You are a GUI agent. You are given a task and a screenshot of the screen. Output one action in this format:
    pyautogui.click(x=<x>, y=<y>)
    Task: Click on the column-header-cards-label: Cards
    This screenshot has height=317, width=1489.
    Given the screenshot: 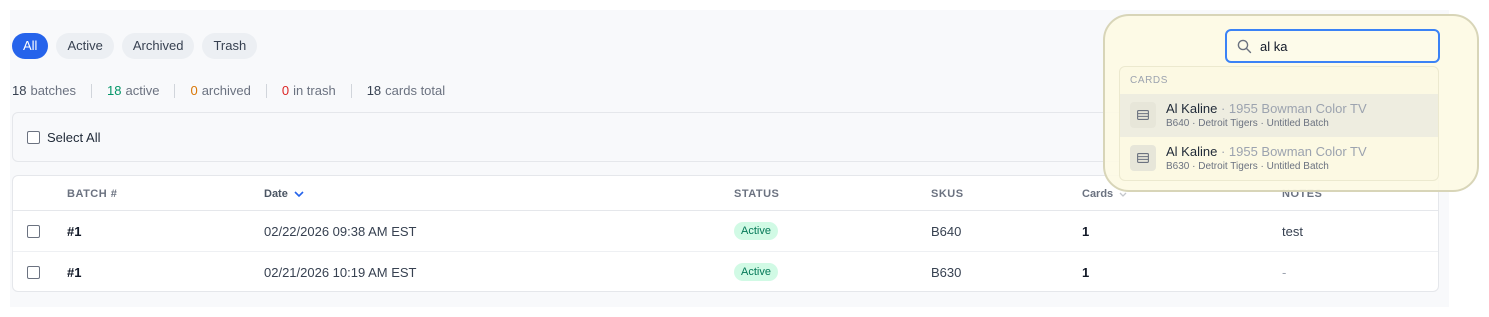 What is the action you would take?
    pyautogui.click(x=1098, y=194)
    